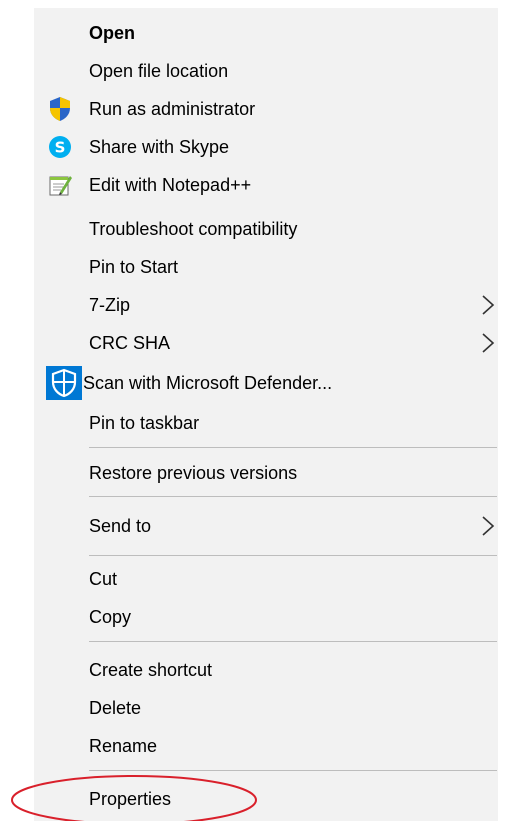 Image resolution: width=506 pixels, height=821 pixels. I want to click on uac-shield-icon, so click(60, 109).